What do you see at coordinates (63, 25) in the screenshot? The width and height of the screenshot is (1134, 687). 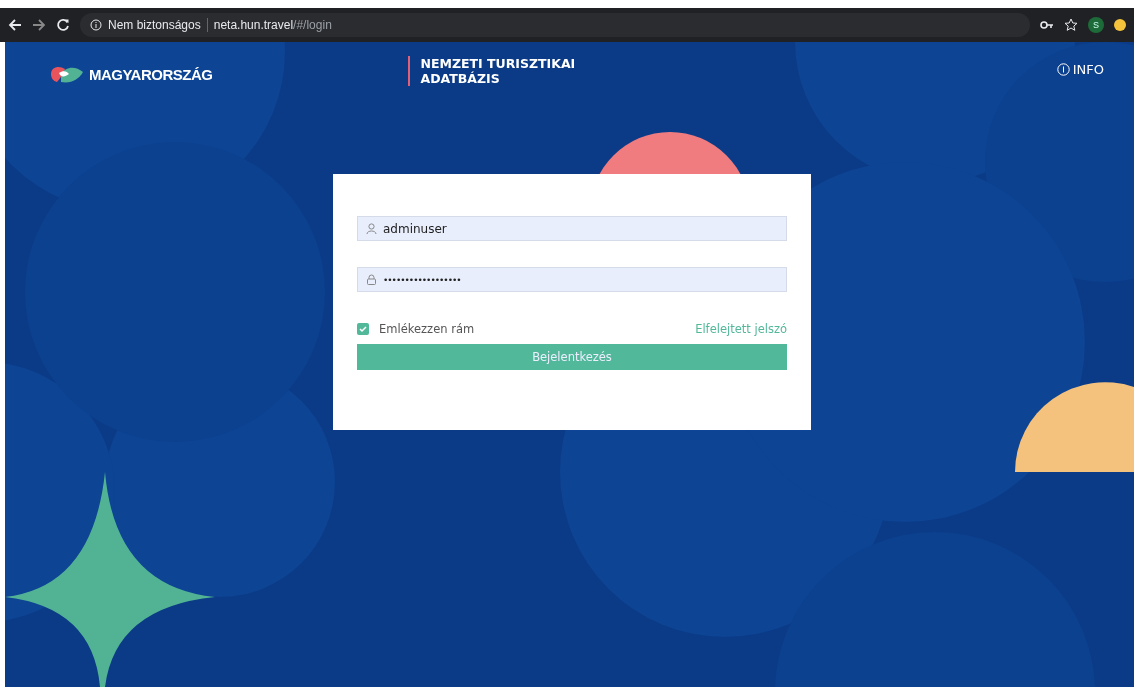 I see `reload-icon` at bounding box center [63, 25].